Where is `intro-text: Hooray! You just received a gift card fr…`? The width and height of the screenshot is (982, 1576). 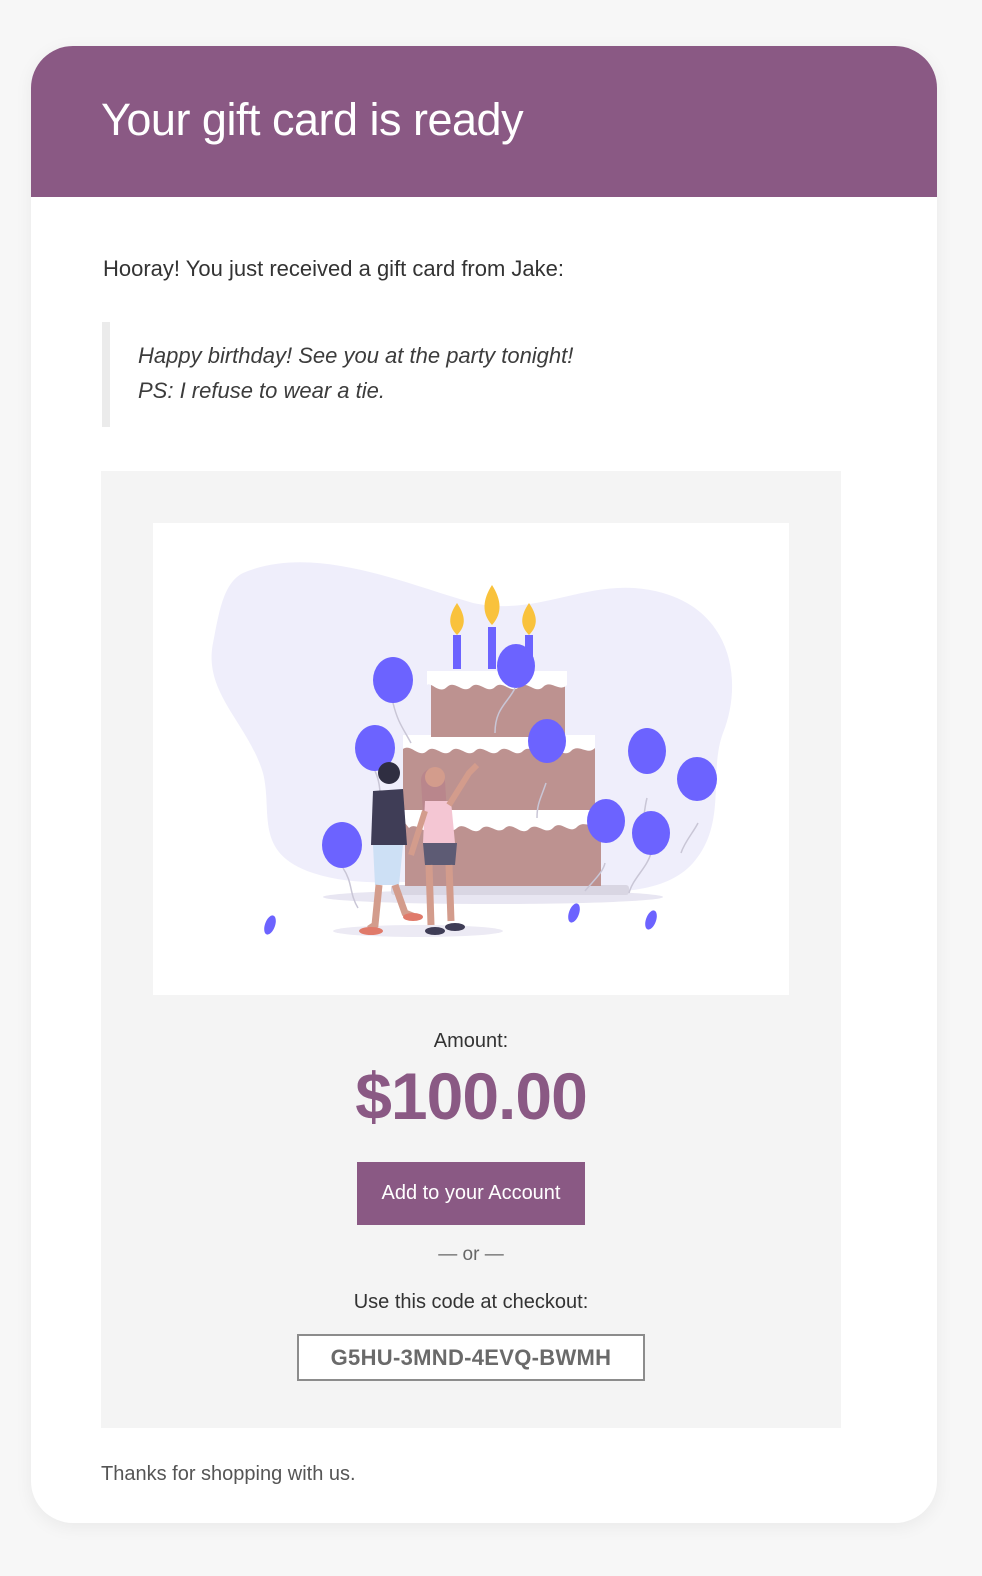
intro-text: Hooray! You just received a gift card fr… is located at coordinates (334, 268).